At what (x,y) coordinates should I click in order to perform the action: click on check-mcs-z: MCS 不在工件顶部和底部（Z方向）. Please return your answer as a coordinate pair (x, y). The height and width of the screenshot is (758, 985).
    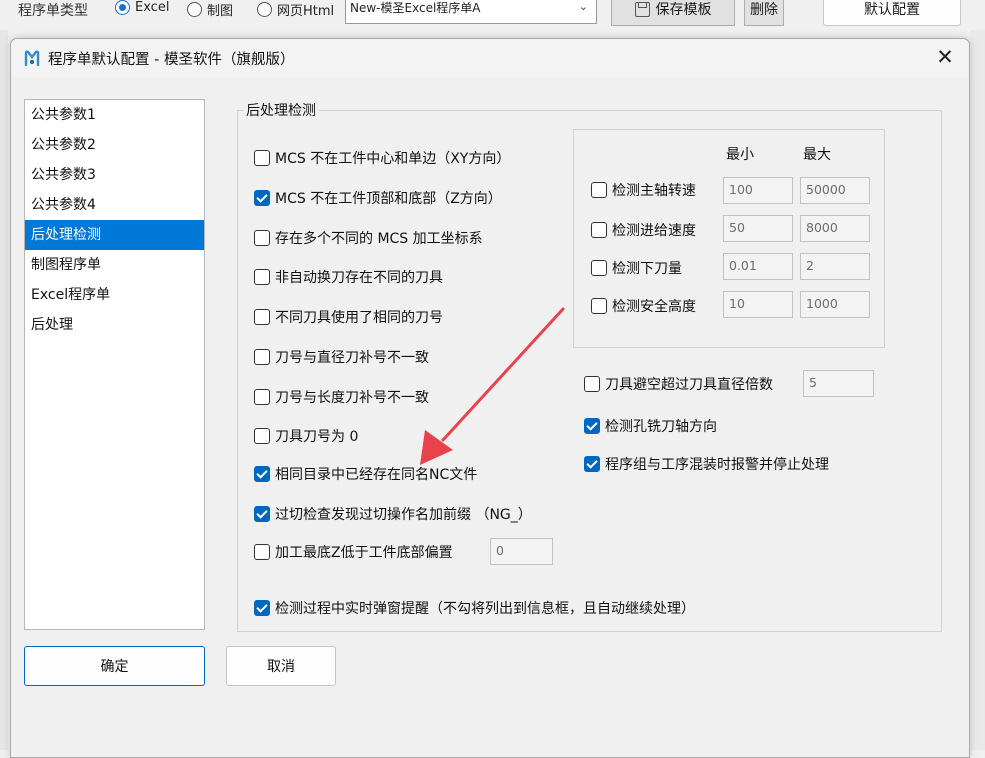
    Looking at the image, I should click on (378, 198).